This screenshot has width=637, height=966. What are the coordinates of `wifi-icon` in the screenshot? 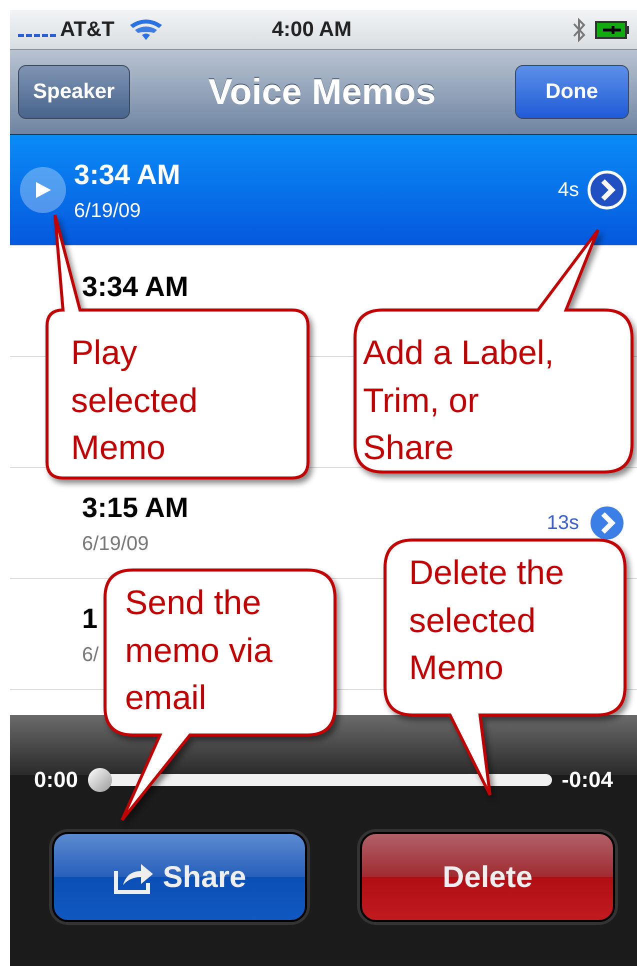 It's located at (146, 30).